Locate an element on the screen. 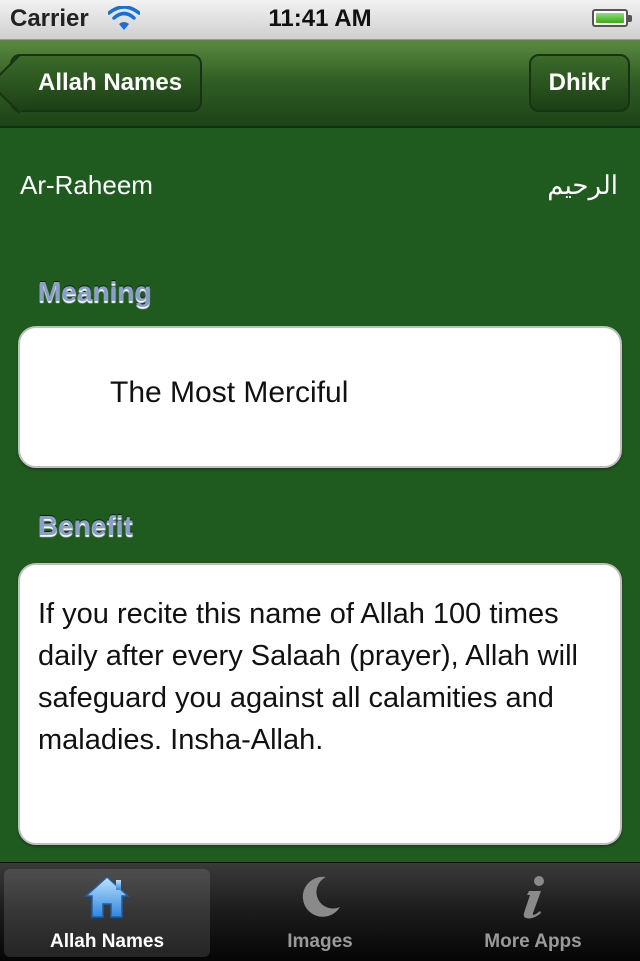 The image size is (640, 961). navigation-bar: Allah Names Dhikr is located at coordinates (320, 84).